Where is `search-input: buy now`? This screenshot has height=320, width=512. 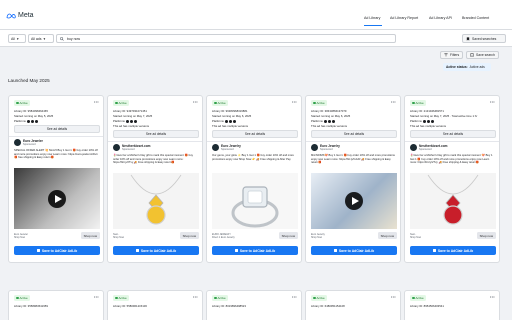 search-input: buy now is located at coordinates (226, 38).